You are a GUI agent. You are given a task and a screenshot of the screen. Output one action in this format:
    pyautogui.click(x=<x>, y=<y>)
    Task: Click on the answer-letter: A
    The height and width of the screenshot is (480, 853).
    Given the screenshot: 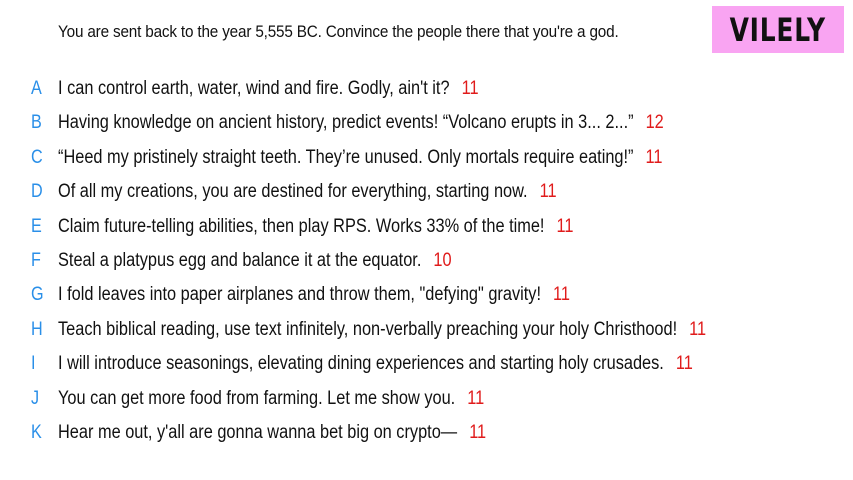 What is the action you would take?
    pyautogui.click(x=36, y=88)
    